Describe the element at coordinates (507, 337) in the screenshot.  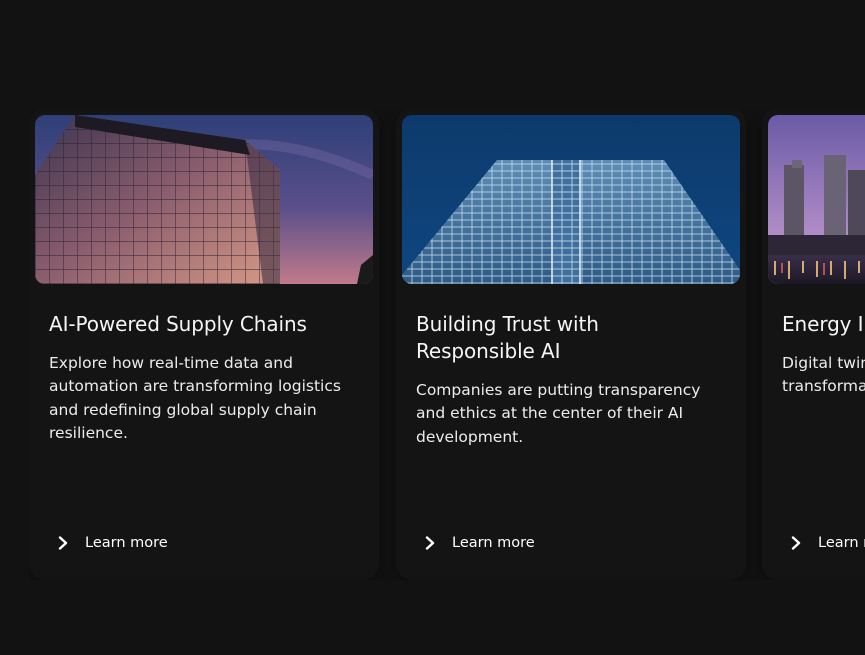
I see `card-title: Building Trust with Responsible AI` at that location.